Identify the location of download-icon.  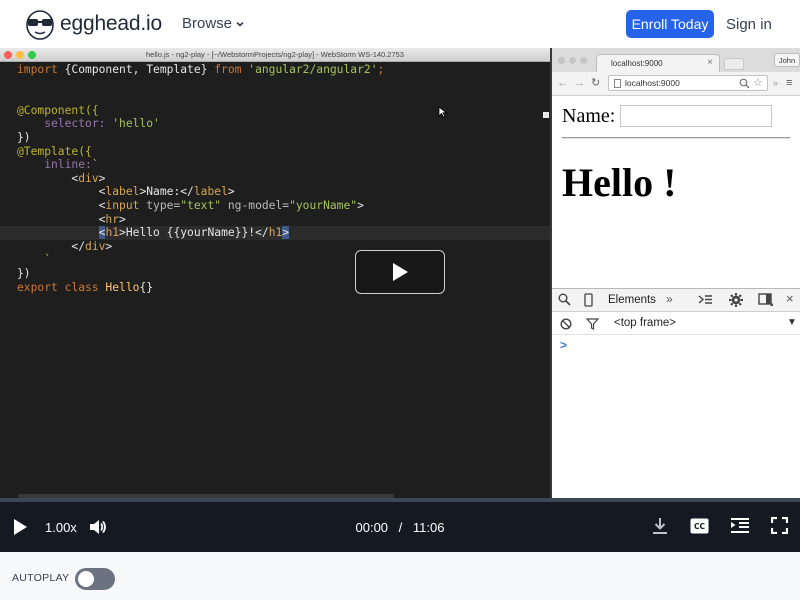
(660, 526).